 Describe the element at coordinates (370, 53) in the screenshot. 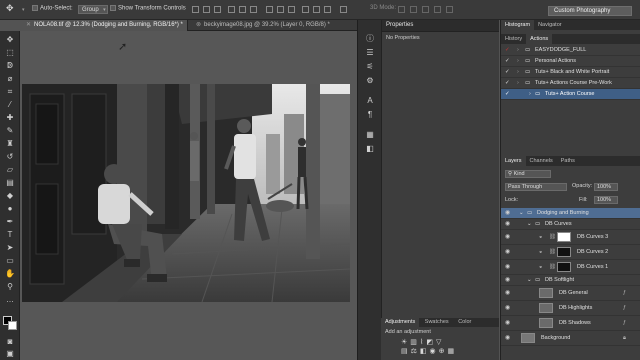

I see `properties-sliders-icon: ☰` at that location.